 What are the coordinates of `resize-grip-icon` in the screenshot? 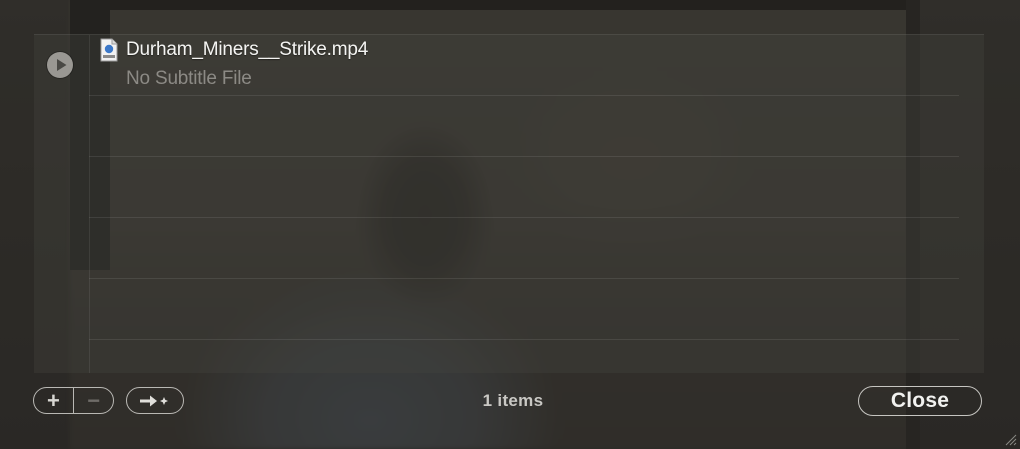 It's located at (1010, 439).